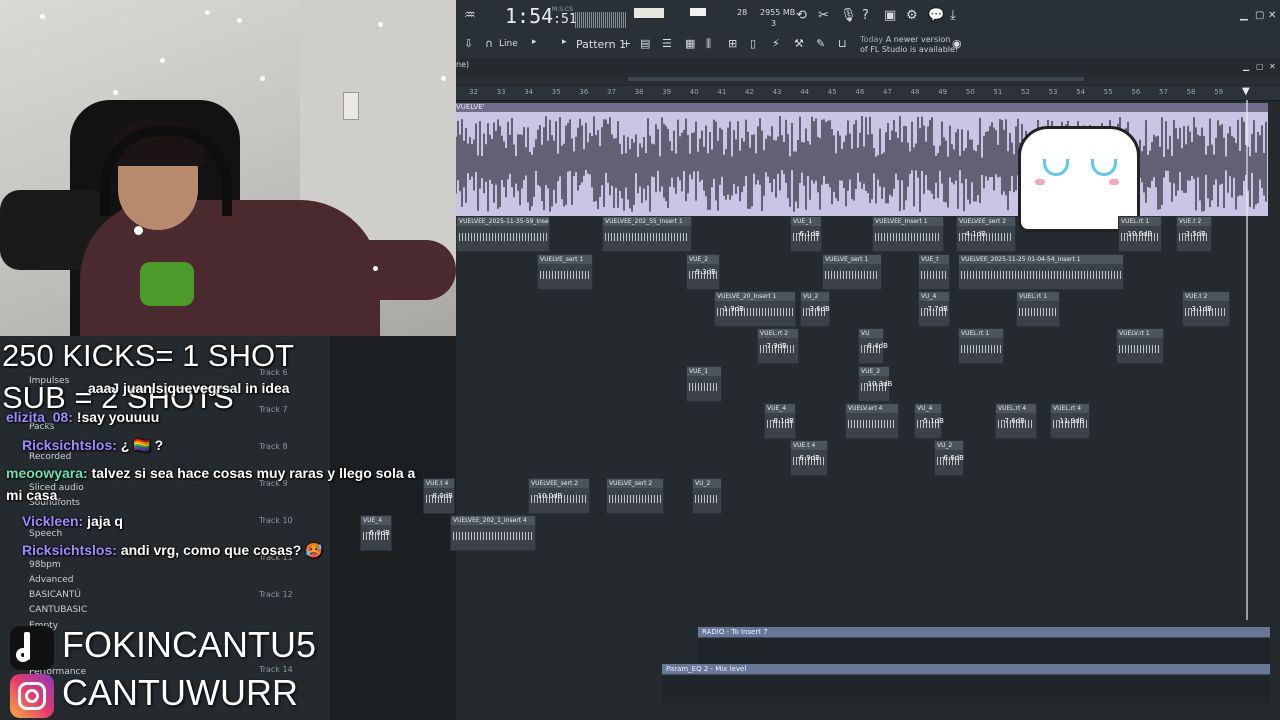  I want to click on audio-clip: VUELV.rt 1, so click(1140, 346).